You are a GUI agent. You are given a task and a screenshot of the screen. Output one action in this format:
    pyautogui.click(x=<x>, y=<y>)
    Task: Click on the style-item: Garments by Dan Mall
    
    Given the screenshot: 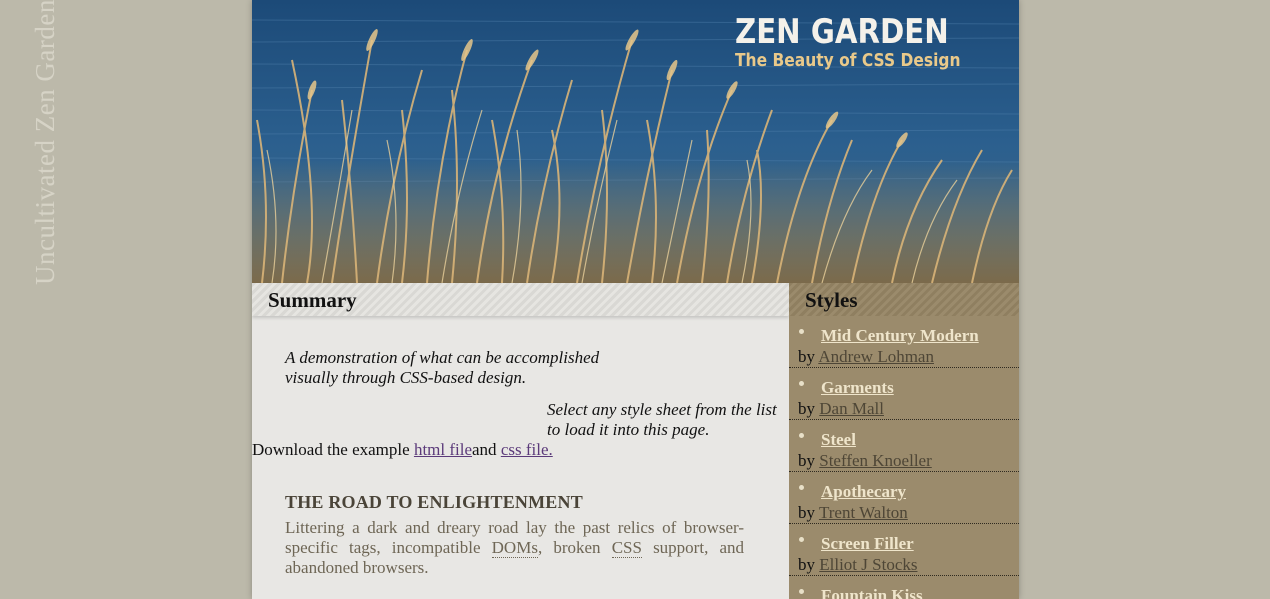 What is the action you would take?
    pyautogui.click(x=904, y=394)
    